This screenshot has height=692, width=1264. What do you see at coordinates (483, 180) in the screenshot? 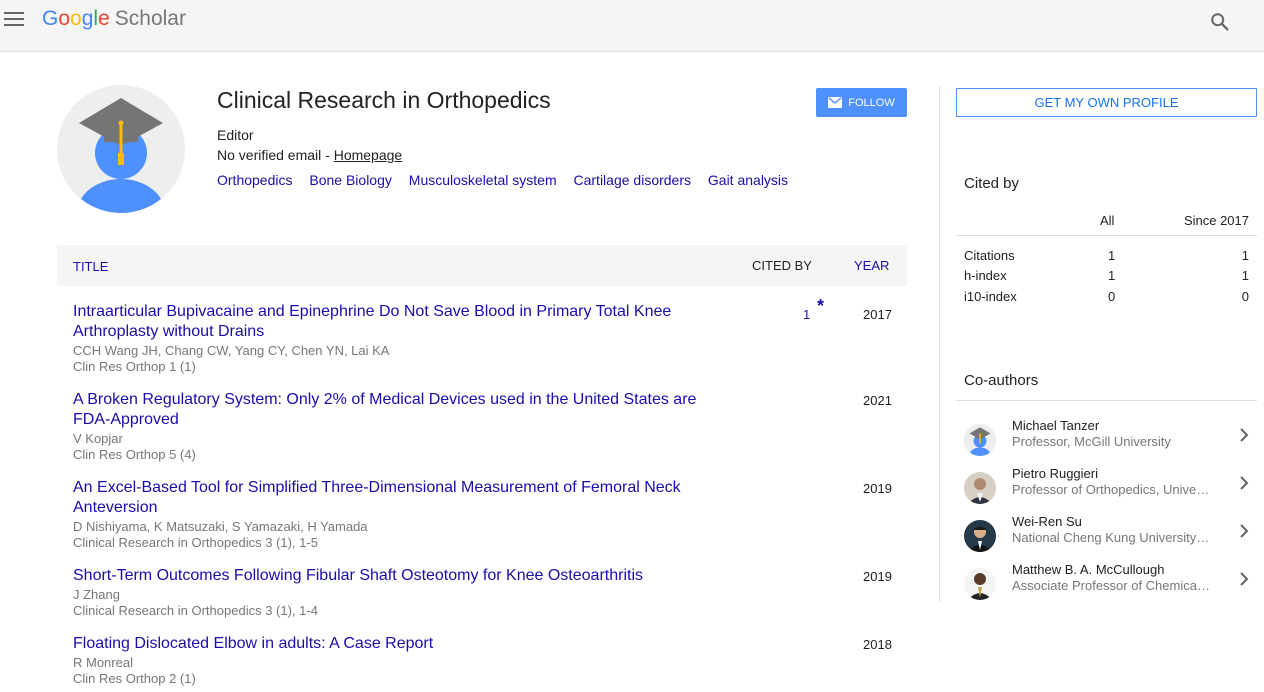
I see `interest-link: Musculoskeletal system` at bounding box center [483, 180].